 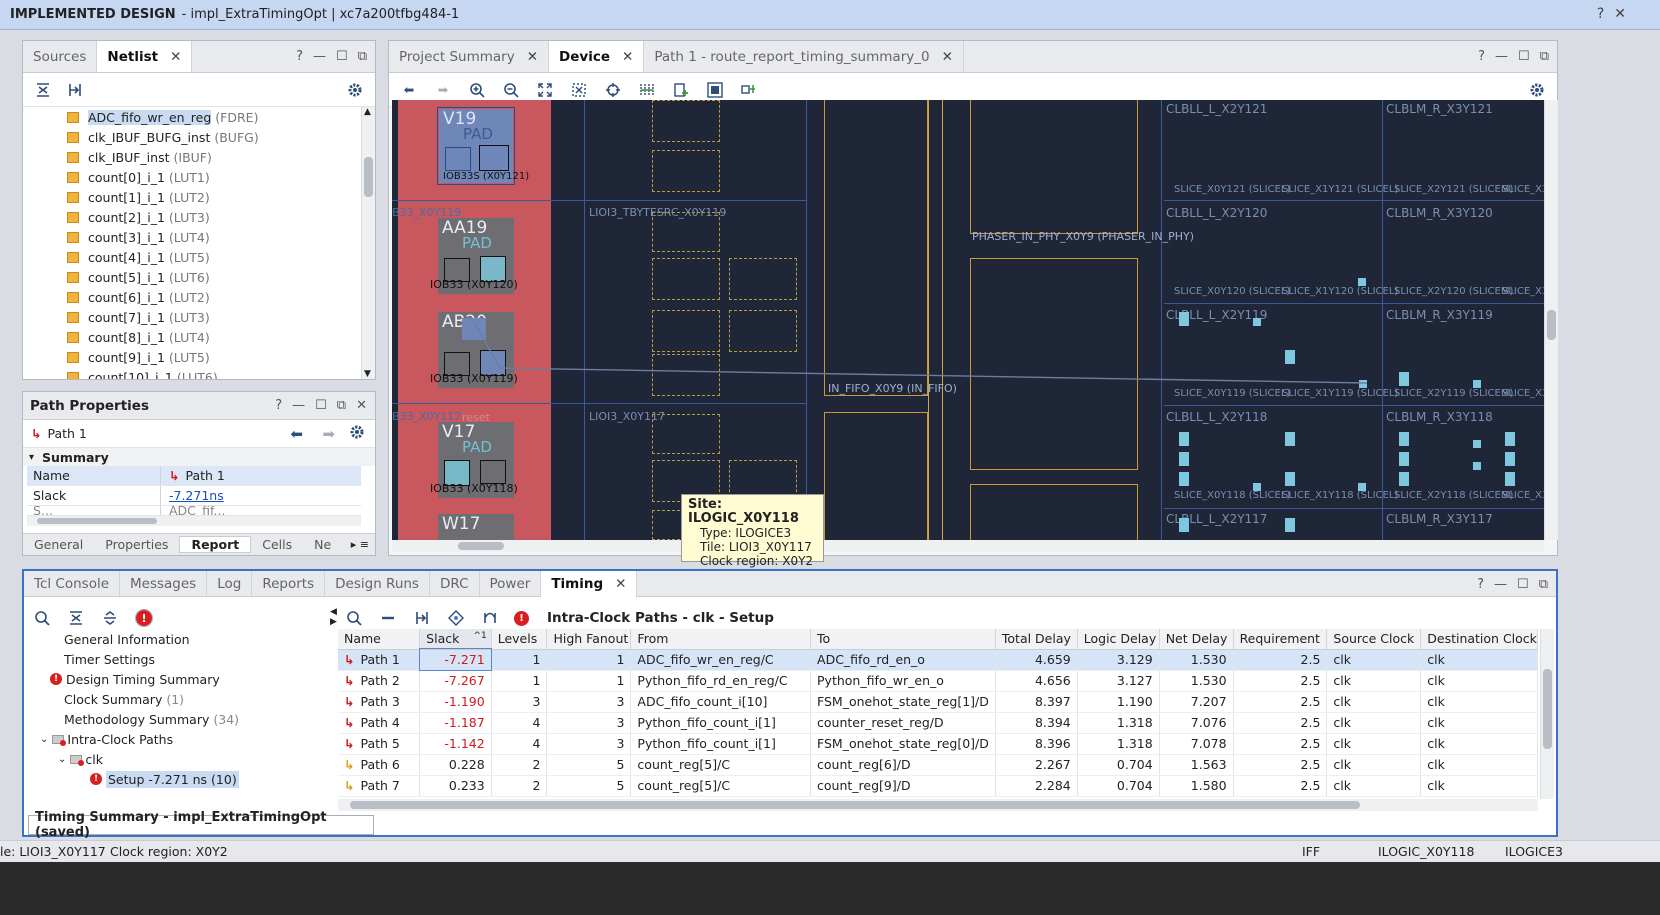 What do you see at coordinates (469, 56) in the screenshot?
I see `tab-project-summary: Project Summary ✕` at bounding box center [469, 56].